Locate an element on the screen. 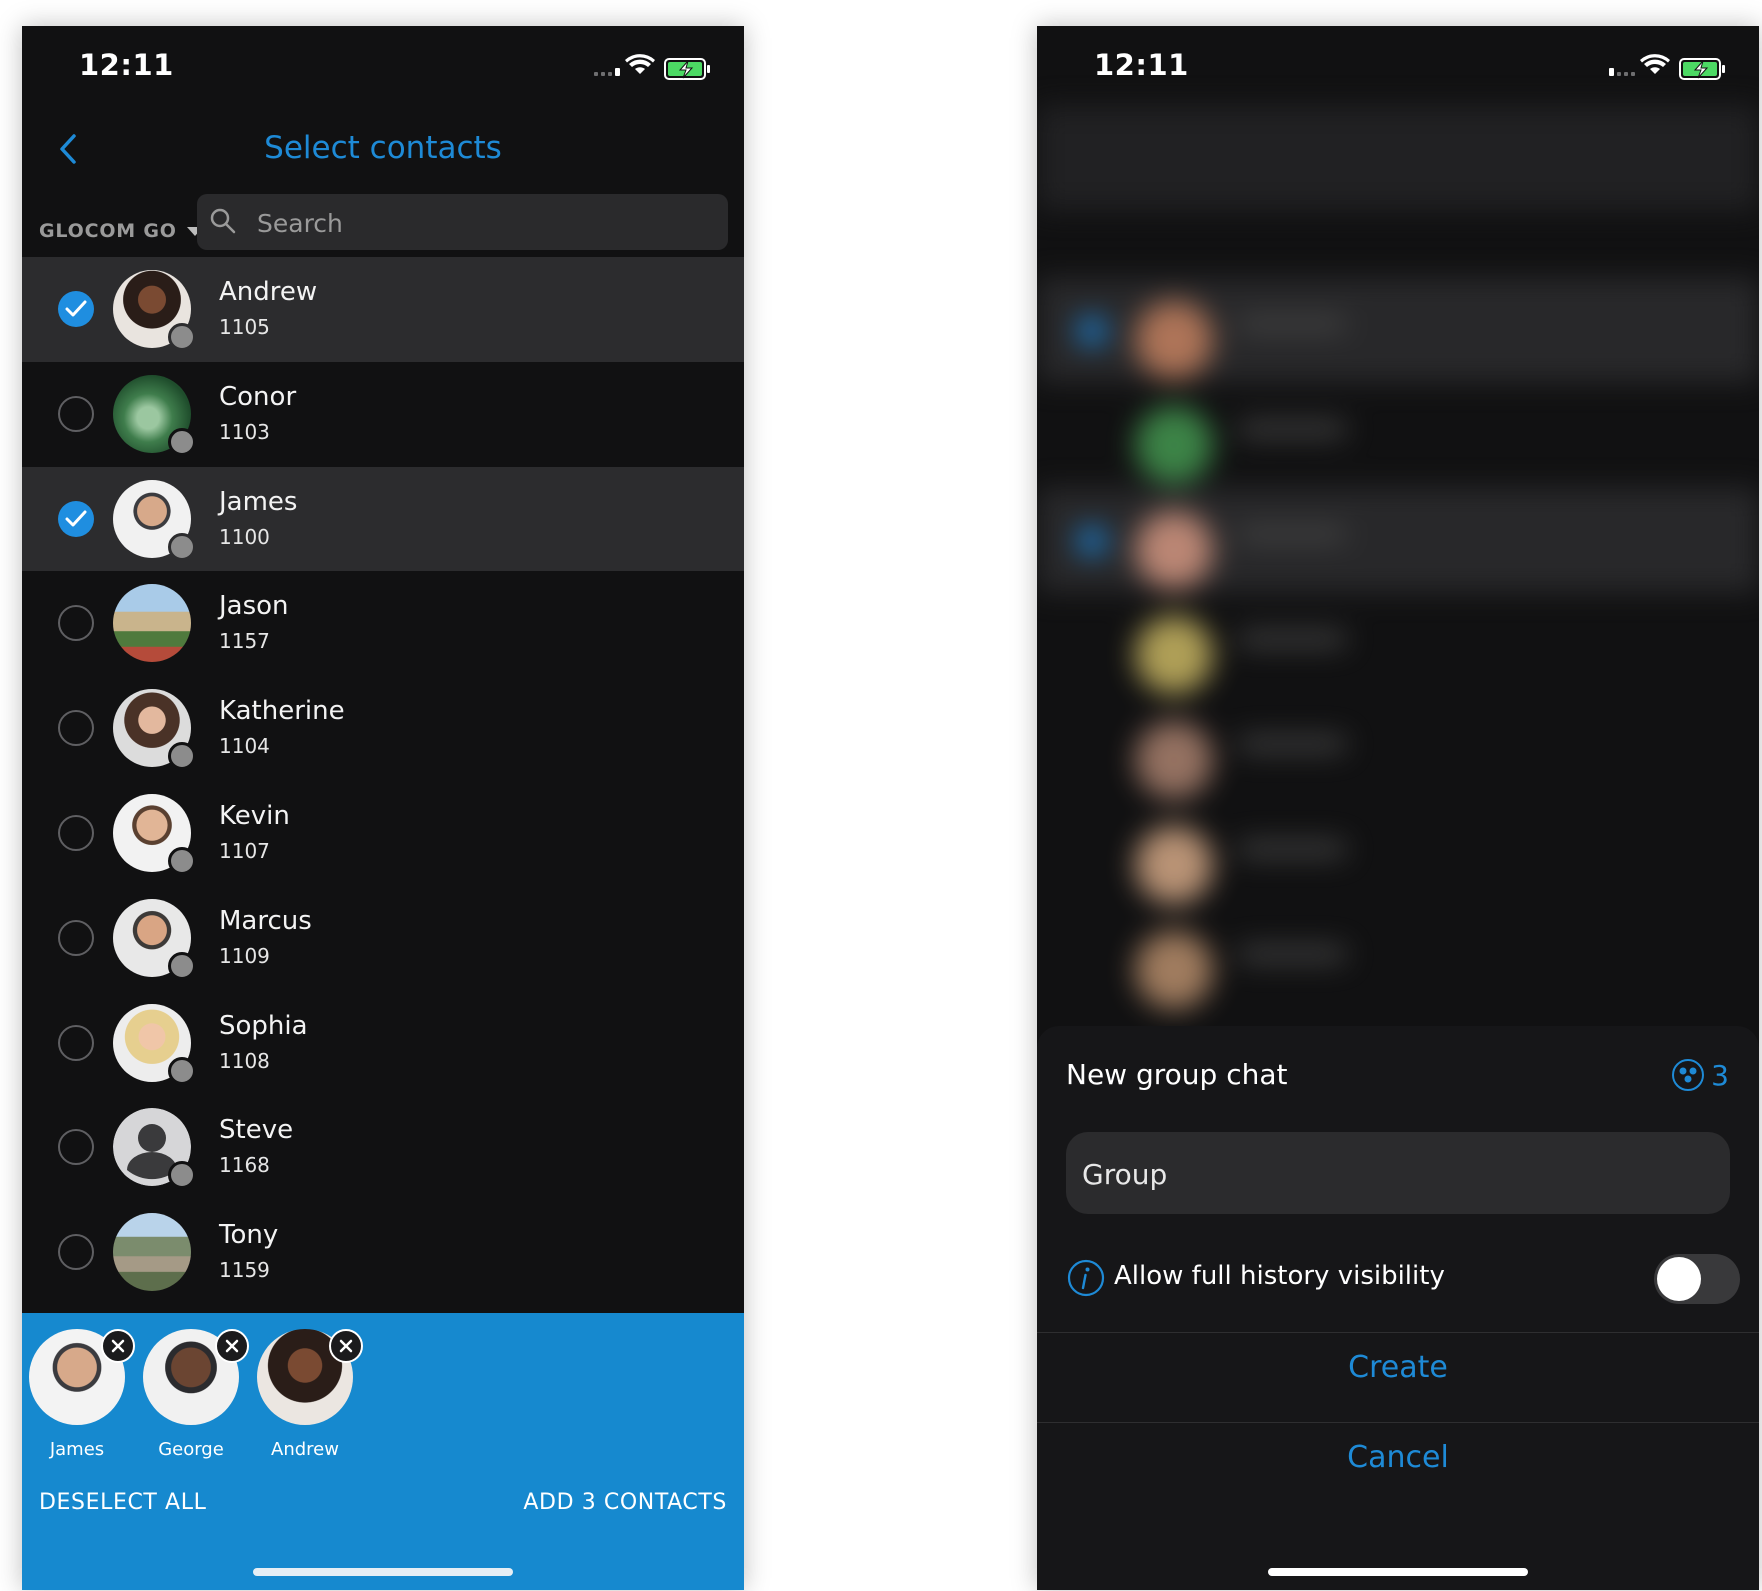 This screenshot has width=1762, height=1591. create-button: Create is located at coordinates (1398, 1367).